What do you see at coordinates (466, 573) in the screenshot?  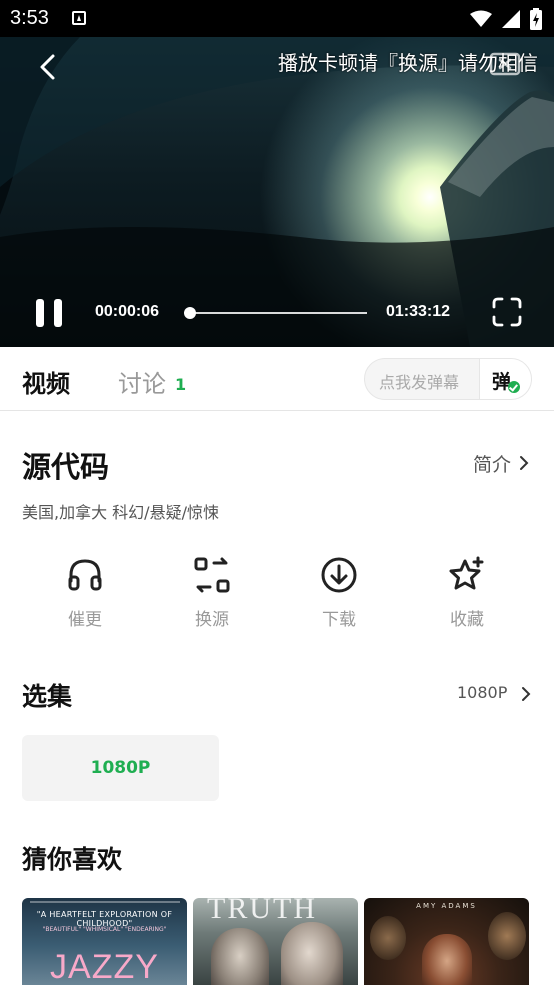 I see `star-plus-icon` at bounding box center [466, 573].